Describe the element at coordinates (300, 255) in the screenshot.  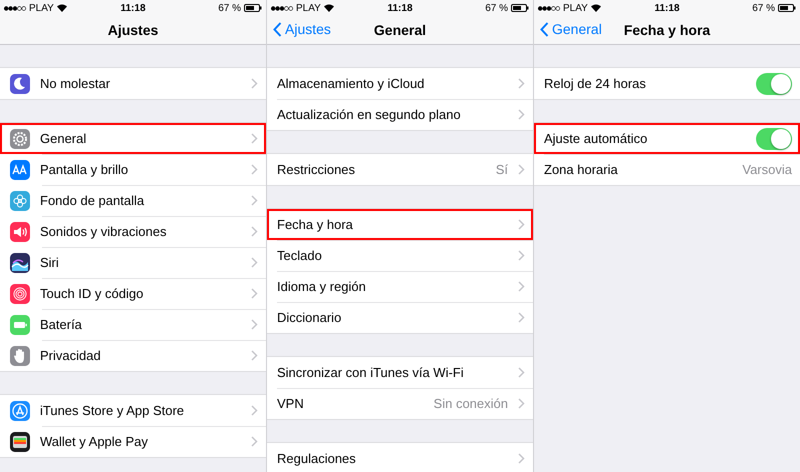
I see `row-label: Teclado` at that location.